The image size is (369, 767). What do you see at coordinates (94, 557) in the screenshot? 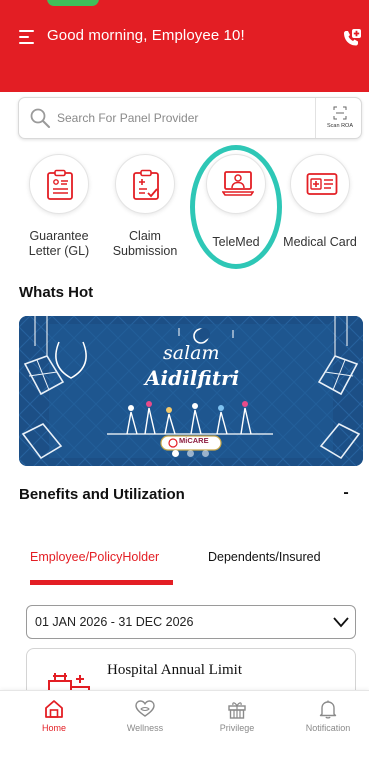
I see `tab-employee-policyholder: Employee/PolicyHolder` at bounding box center [94, 557].